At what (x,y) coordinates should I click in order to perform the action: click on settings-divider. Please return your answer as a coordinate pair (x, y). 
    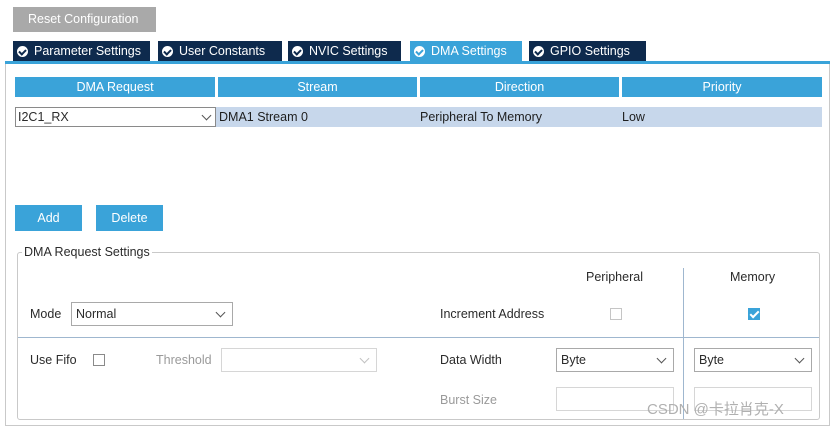
    Looking at the image, I should click on (418, 337).